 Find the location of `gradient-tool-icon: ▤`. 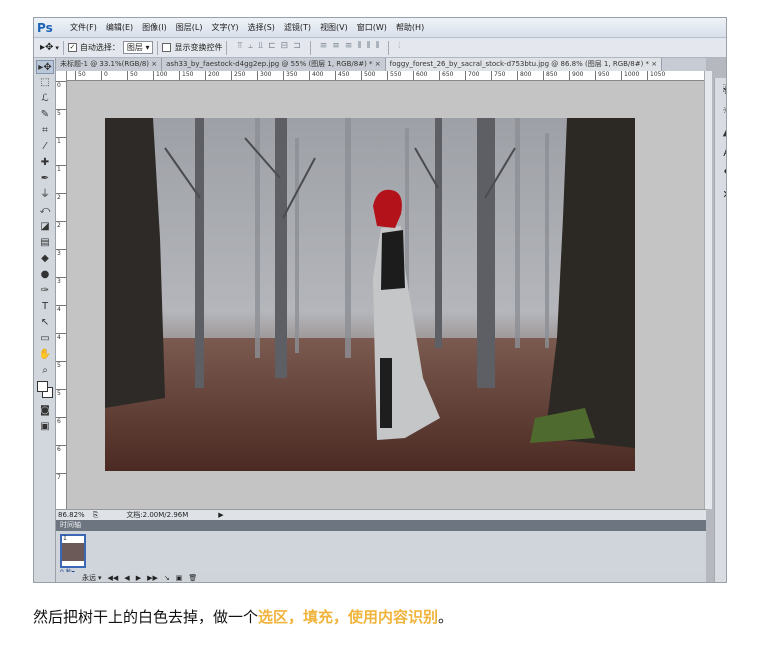

gradient-tool-icon: ▤ is located at coordinates (45, 243).